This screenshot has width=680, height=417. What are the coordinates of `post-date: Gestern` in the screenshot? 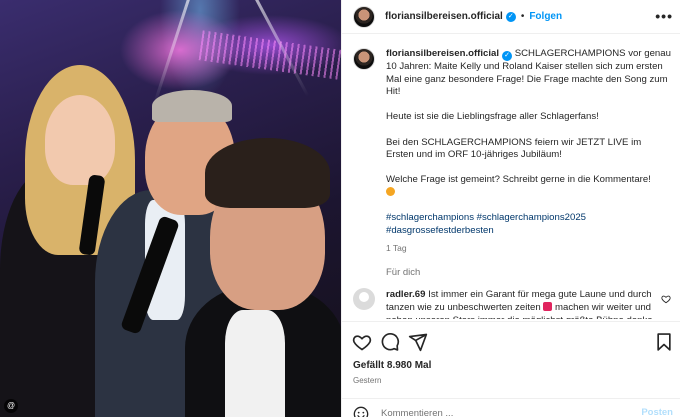 It's located at (367, 380).